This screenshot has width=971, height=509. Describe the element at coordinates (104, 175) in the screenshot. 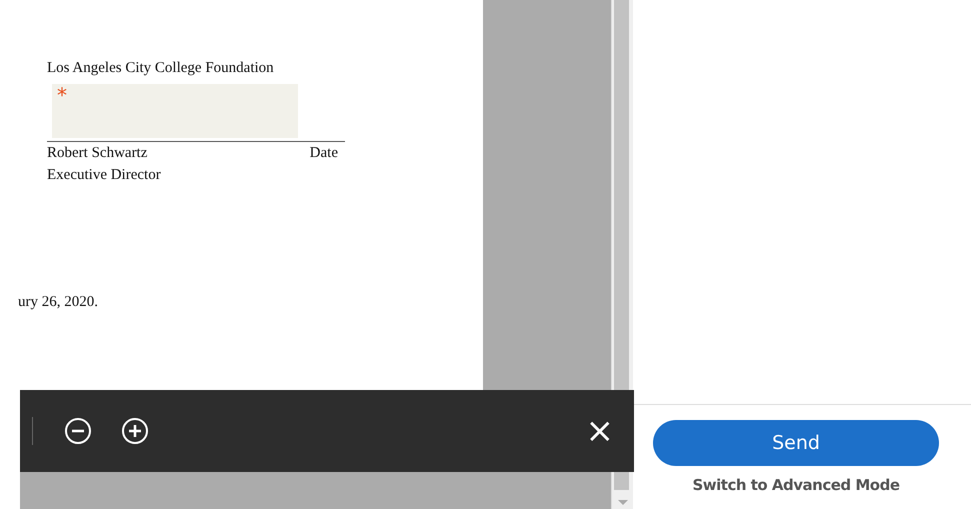

I see `signer-title: Executive Director` at that location.